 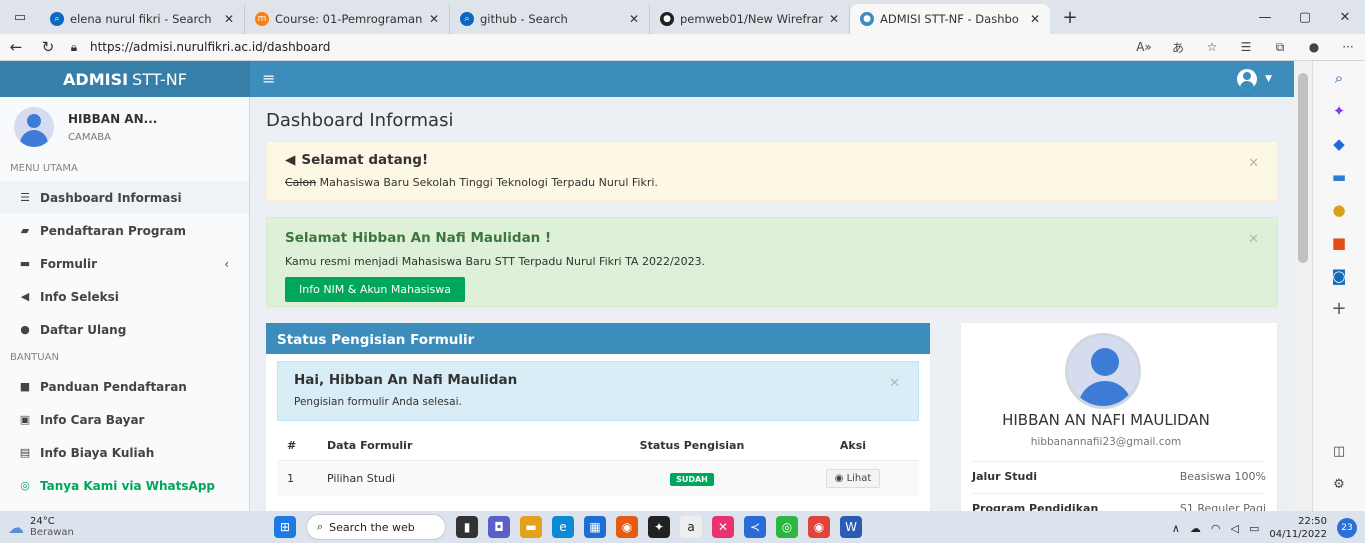 What do you see at coordinates (159, 79) in the screenshot?
I see `logo-rest: STT-NF` at bounding box center [159, 79].